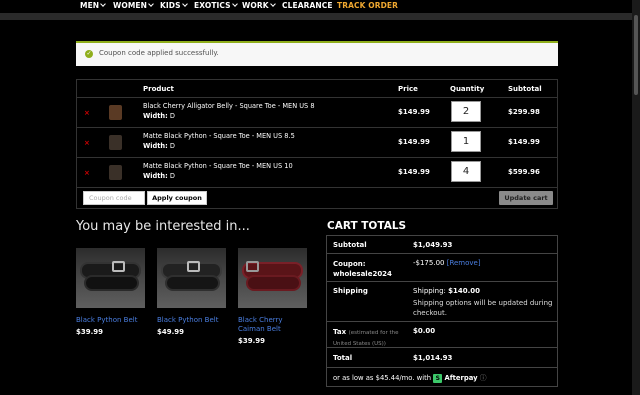 Image resolution: width=640 pixels, height=395 pixels. Describe the element at coordinates (636, 55) in the screenshot. I see `scrollbar-thumb` at that location.